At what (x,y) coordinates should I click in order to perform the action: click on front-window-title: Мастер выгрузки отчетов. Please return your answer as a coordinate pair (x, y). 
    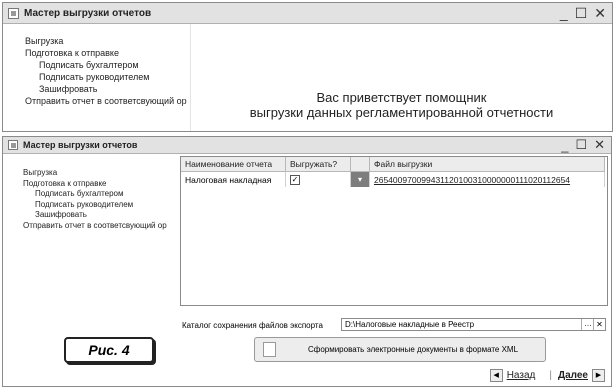
    Looking at the image, I should click on (80, 145).